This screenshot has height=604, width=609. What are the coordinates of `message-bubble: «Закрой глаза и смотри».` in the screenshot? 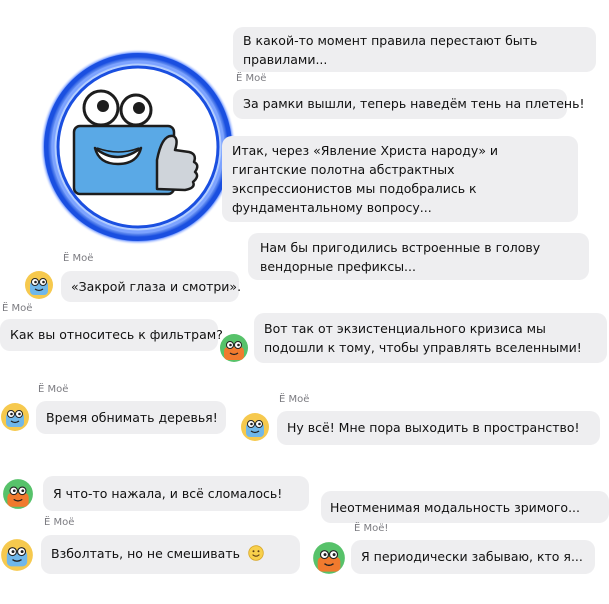 It's located at (151, 286).